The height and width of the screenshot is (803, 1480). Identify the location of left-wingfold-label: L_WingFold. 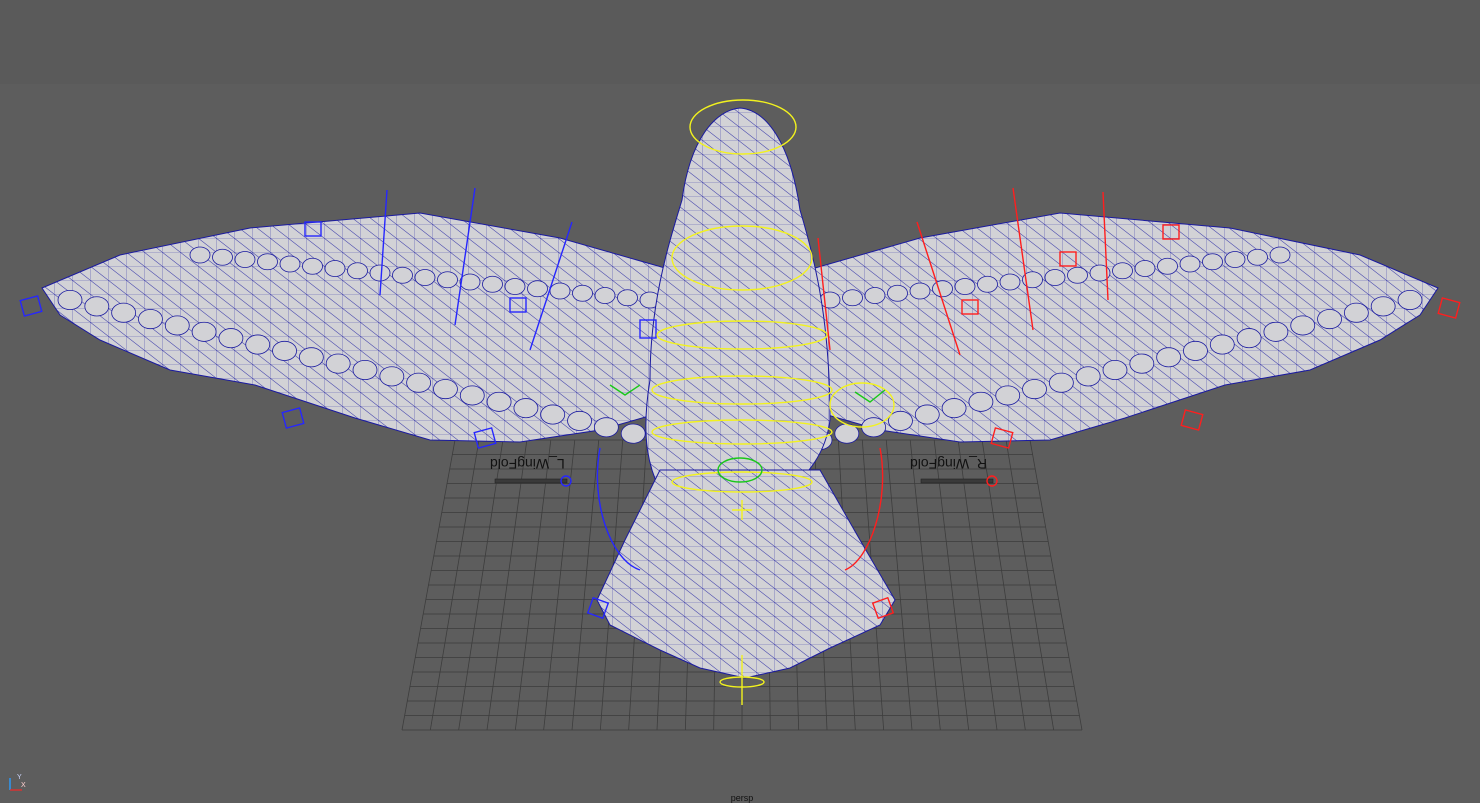
(527, 464).